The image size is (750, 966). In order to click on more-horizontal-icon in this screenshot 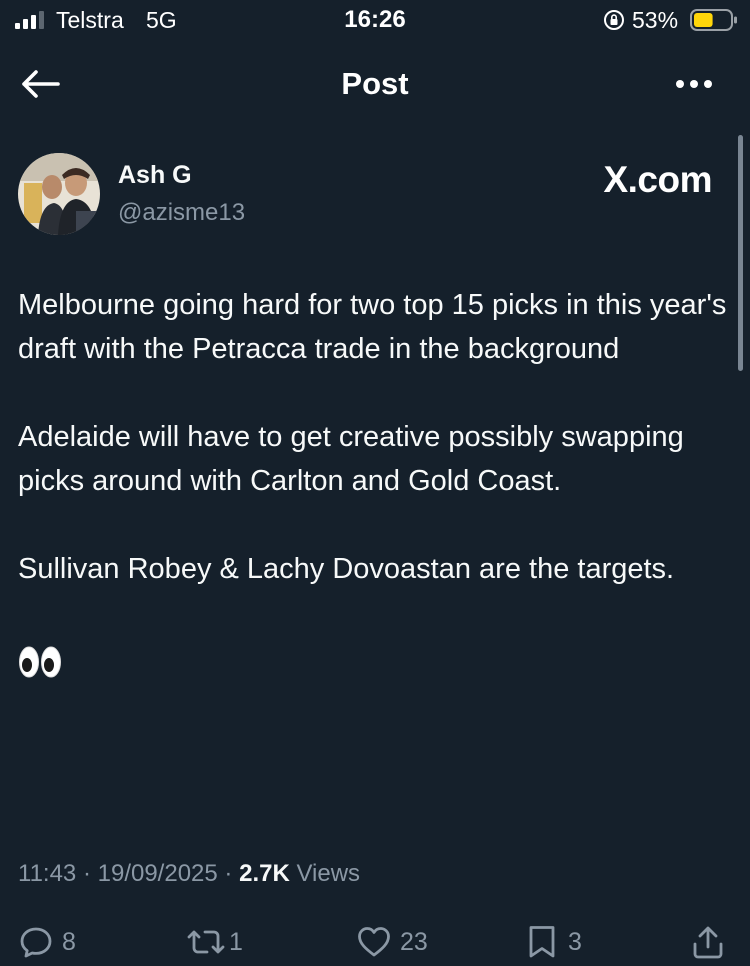, I will do `click(694, 84)`.